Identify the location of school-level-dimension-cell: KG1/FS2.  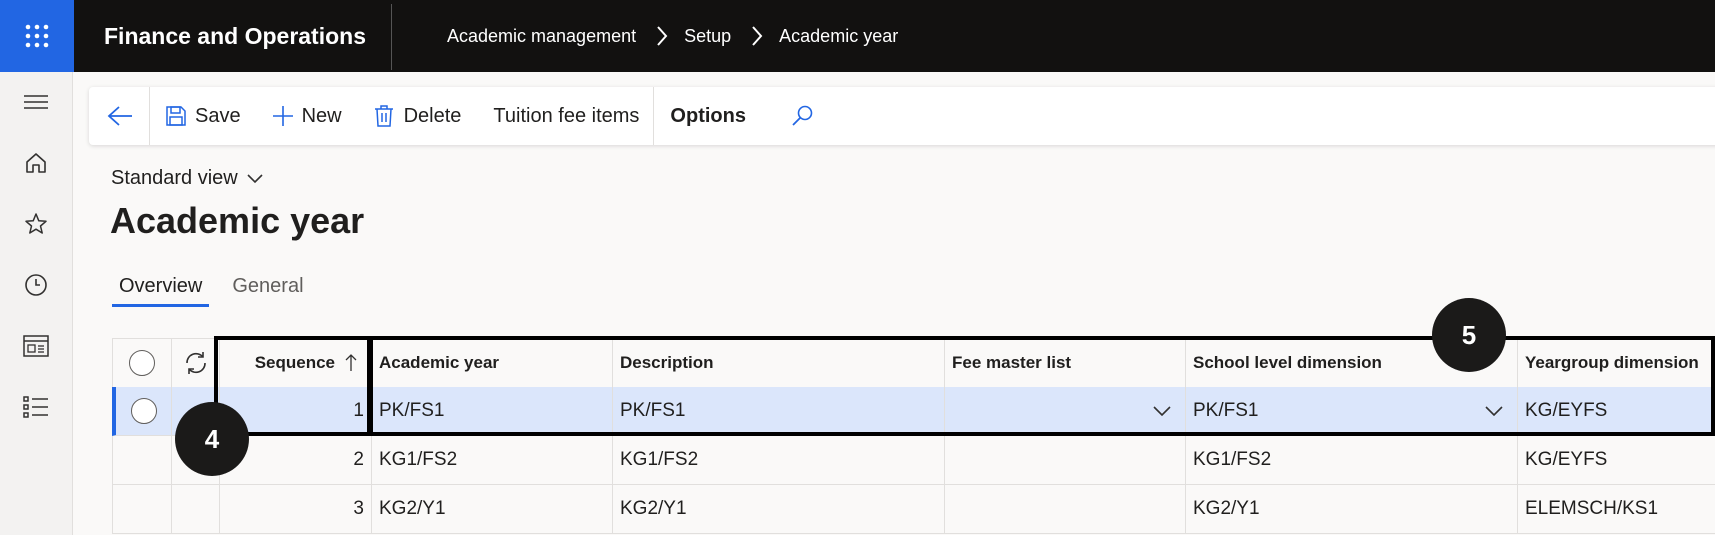
(1352, 460).